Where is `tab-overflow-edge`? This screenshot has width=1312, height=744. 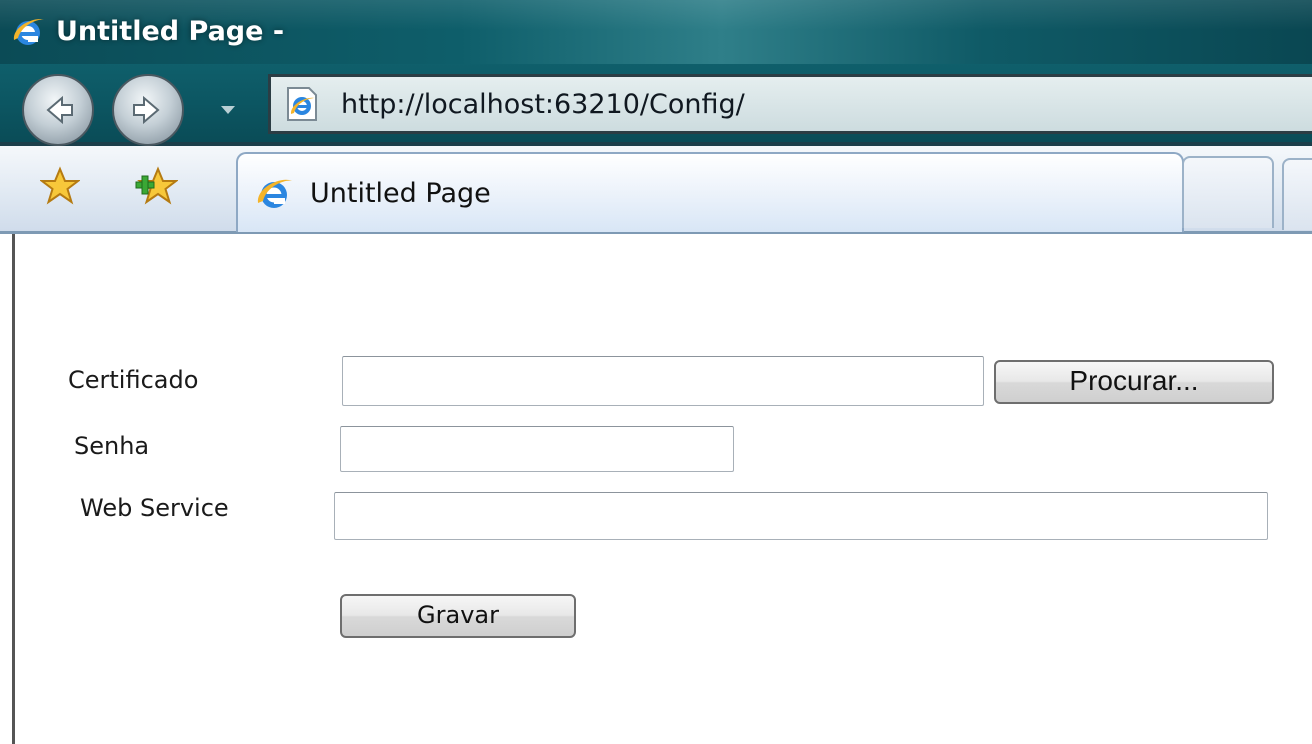 tab-overflow-edge is located at coordinates (1297, 194).